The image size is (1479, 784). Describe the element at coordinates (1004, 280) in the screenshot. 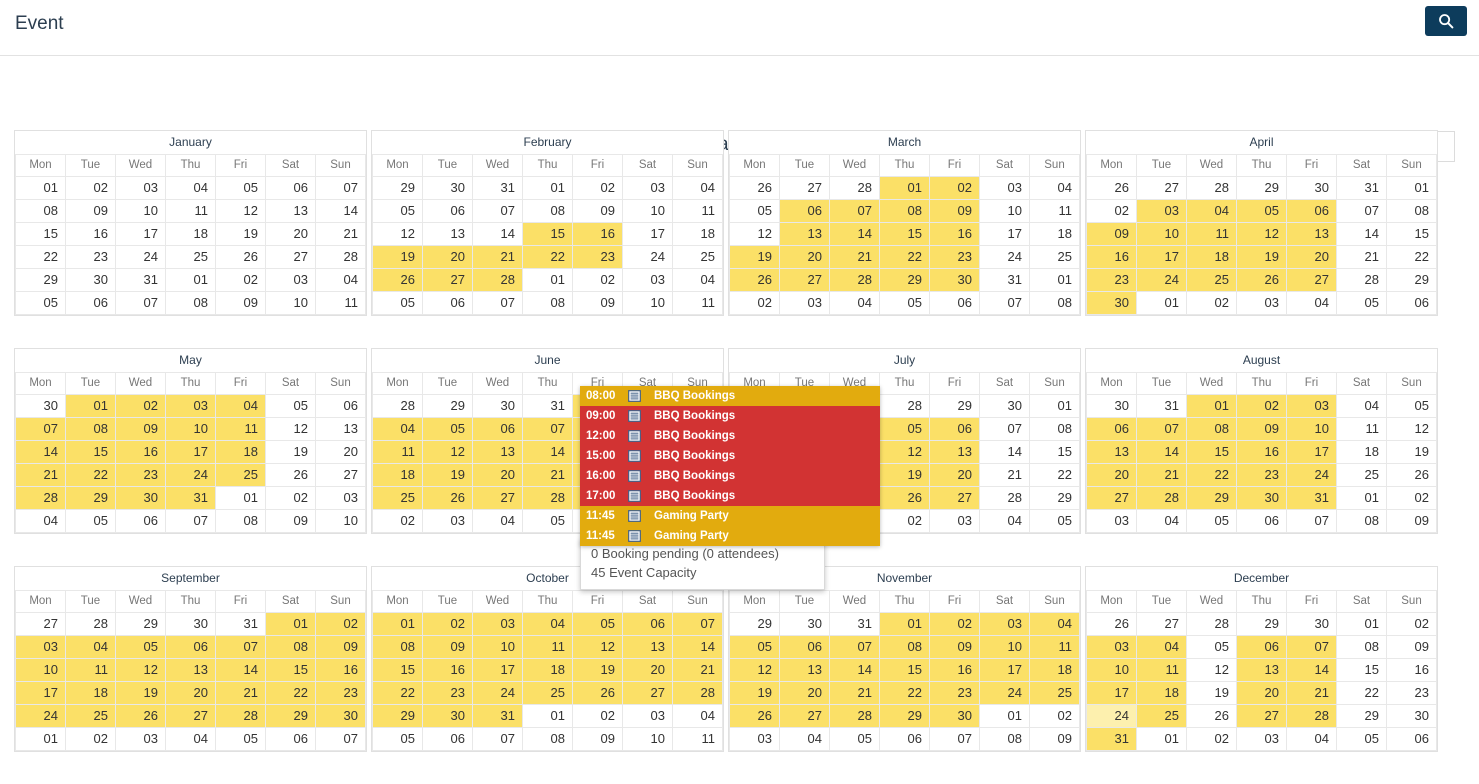

I see `day-cell: 31` at that location.